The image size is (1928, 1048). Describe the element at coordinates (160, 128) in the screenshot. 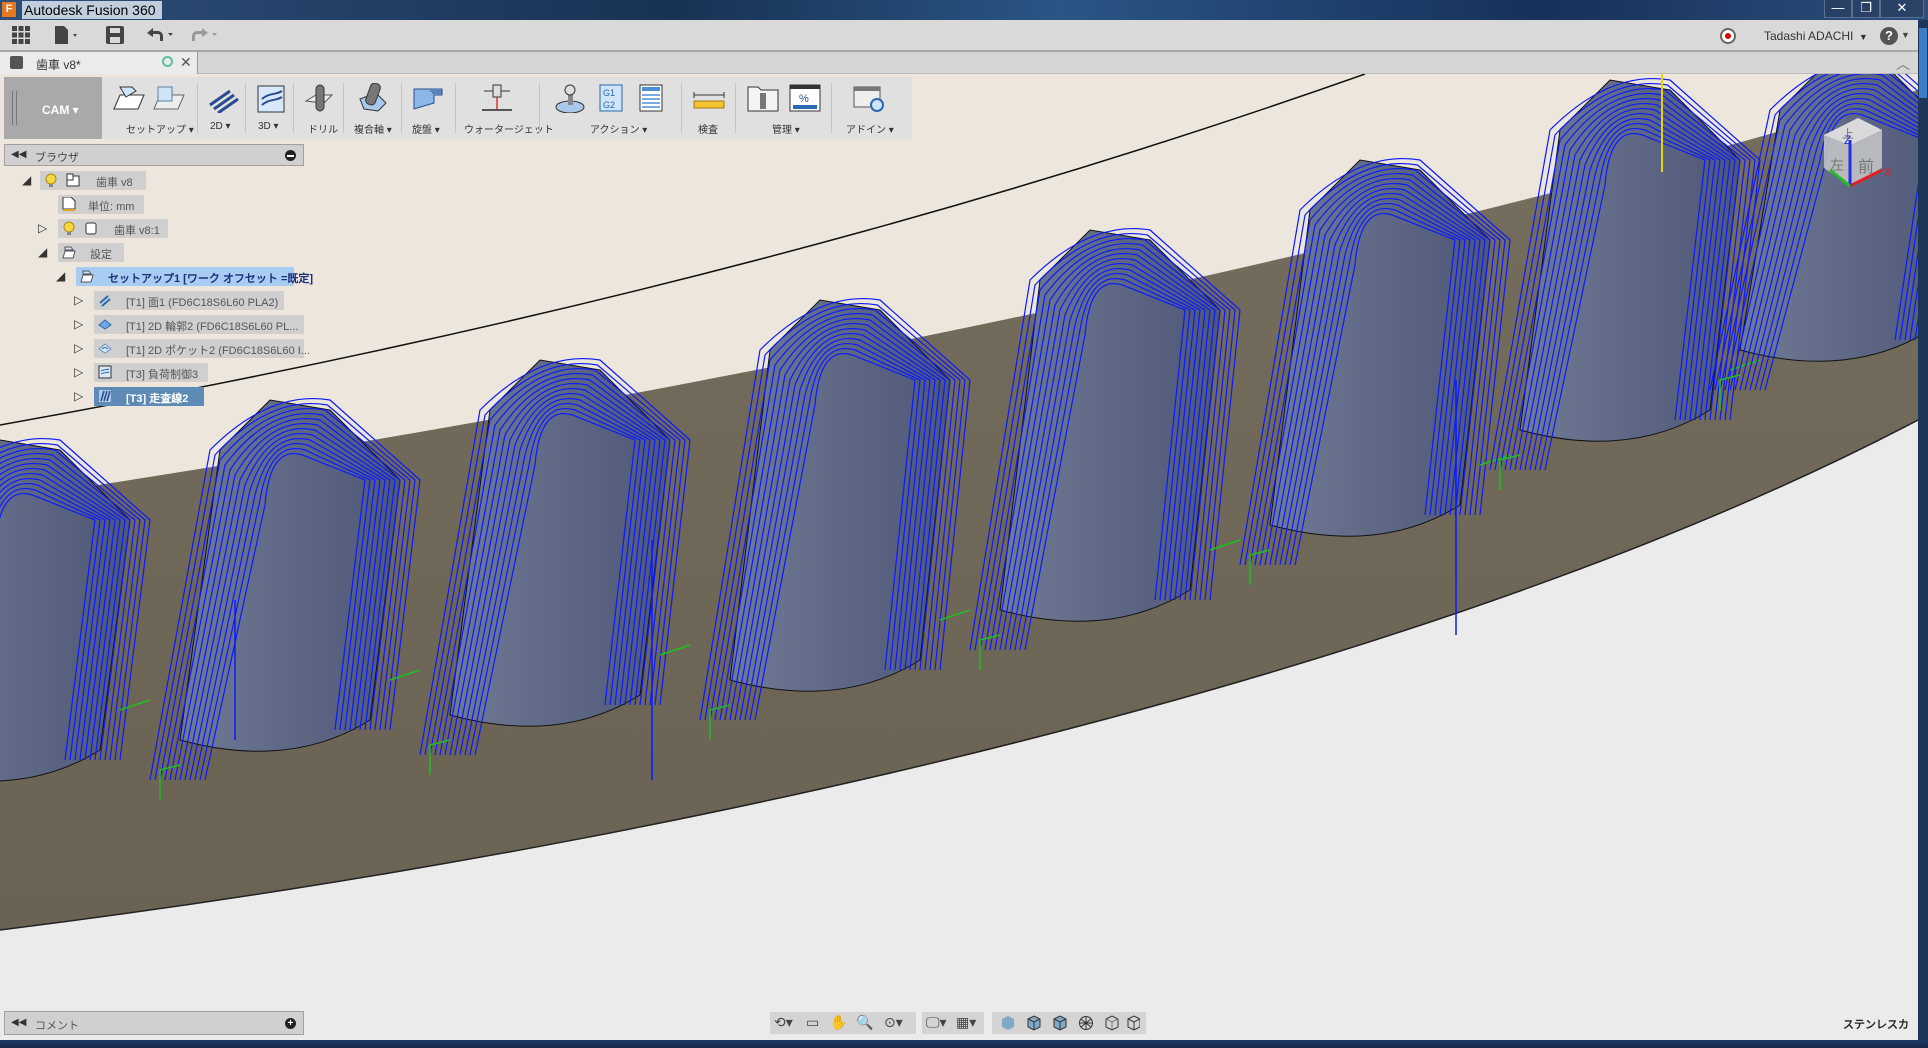

I see `setup-label: セットアップ ▾` at that location.